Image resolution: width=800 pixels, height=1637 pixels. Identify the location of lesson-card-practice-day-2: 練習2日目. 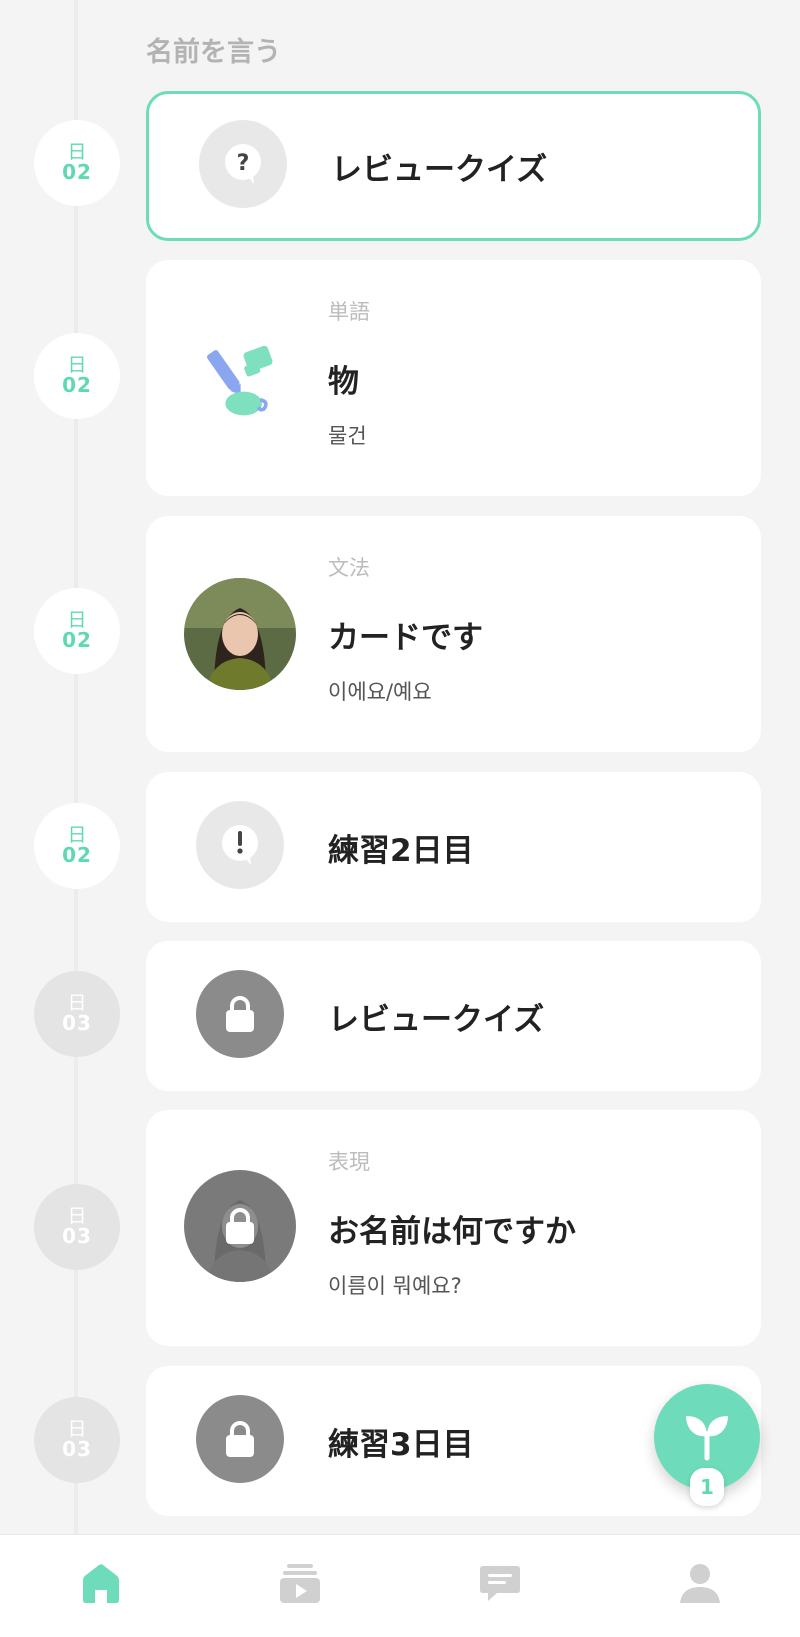
(453, 847).